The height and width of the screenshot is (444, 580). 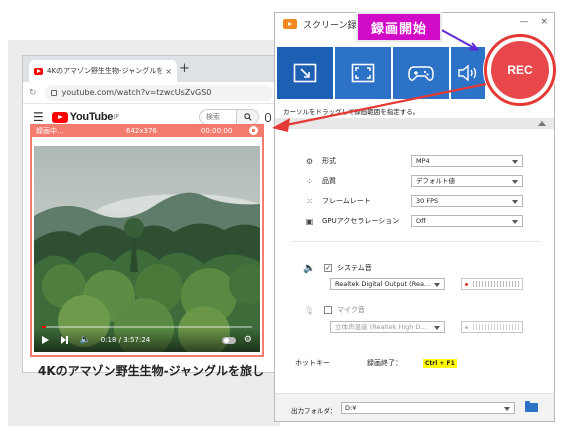 What do you see at coordinates (440, 363) in the screenshot?
I see `hotkey-stop-key: Ctrl + F1` at bounding box center [440, 363].